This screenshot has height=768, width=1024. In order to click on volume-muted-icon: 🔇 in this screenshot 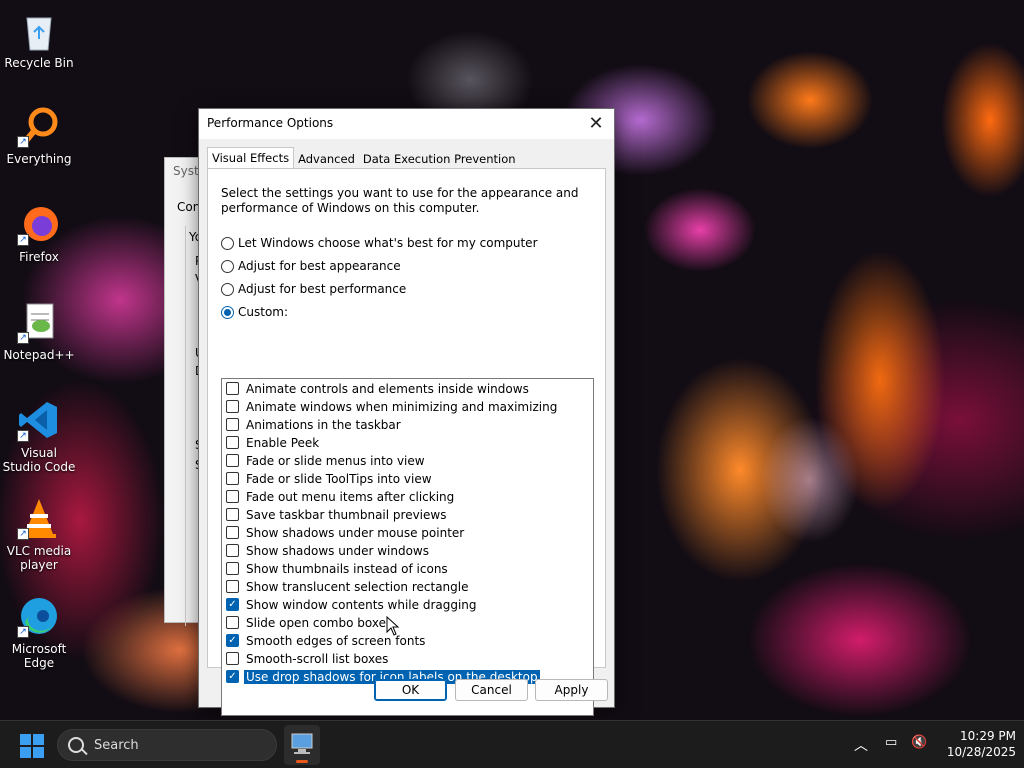, I will do `click(920, 743)`.